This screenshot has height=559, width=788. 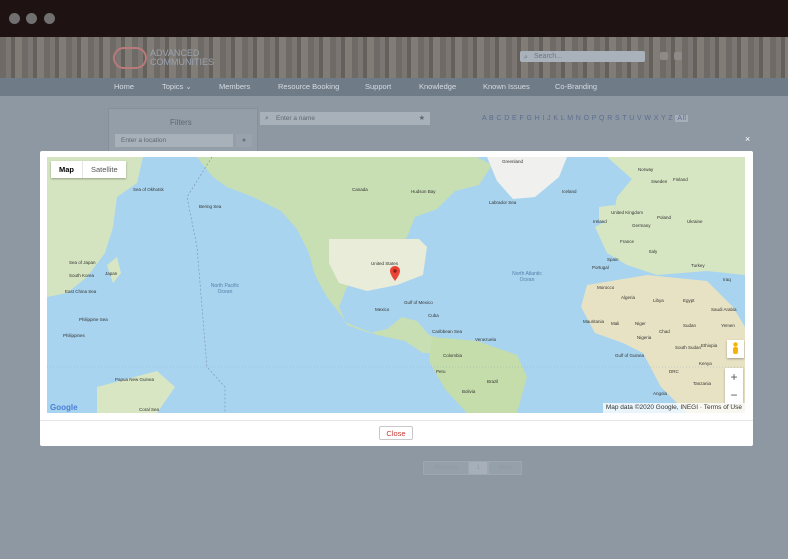 What do you see at coordinates (702, 383) in the screenshot?
I see `map-label-tanzania: Tanzania` at bounding box center [702, 383].